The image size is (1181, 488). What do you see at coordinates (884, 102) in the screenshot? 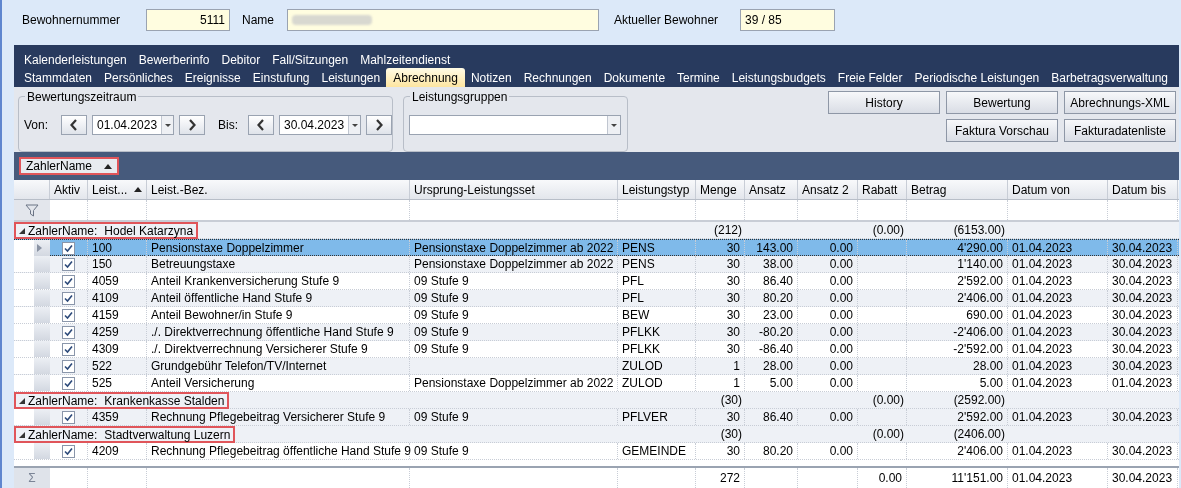
I see `action-button: History` at bounding box center [884, 102].